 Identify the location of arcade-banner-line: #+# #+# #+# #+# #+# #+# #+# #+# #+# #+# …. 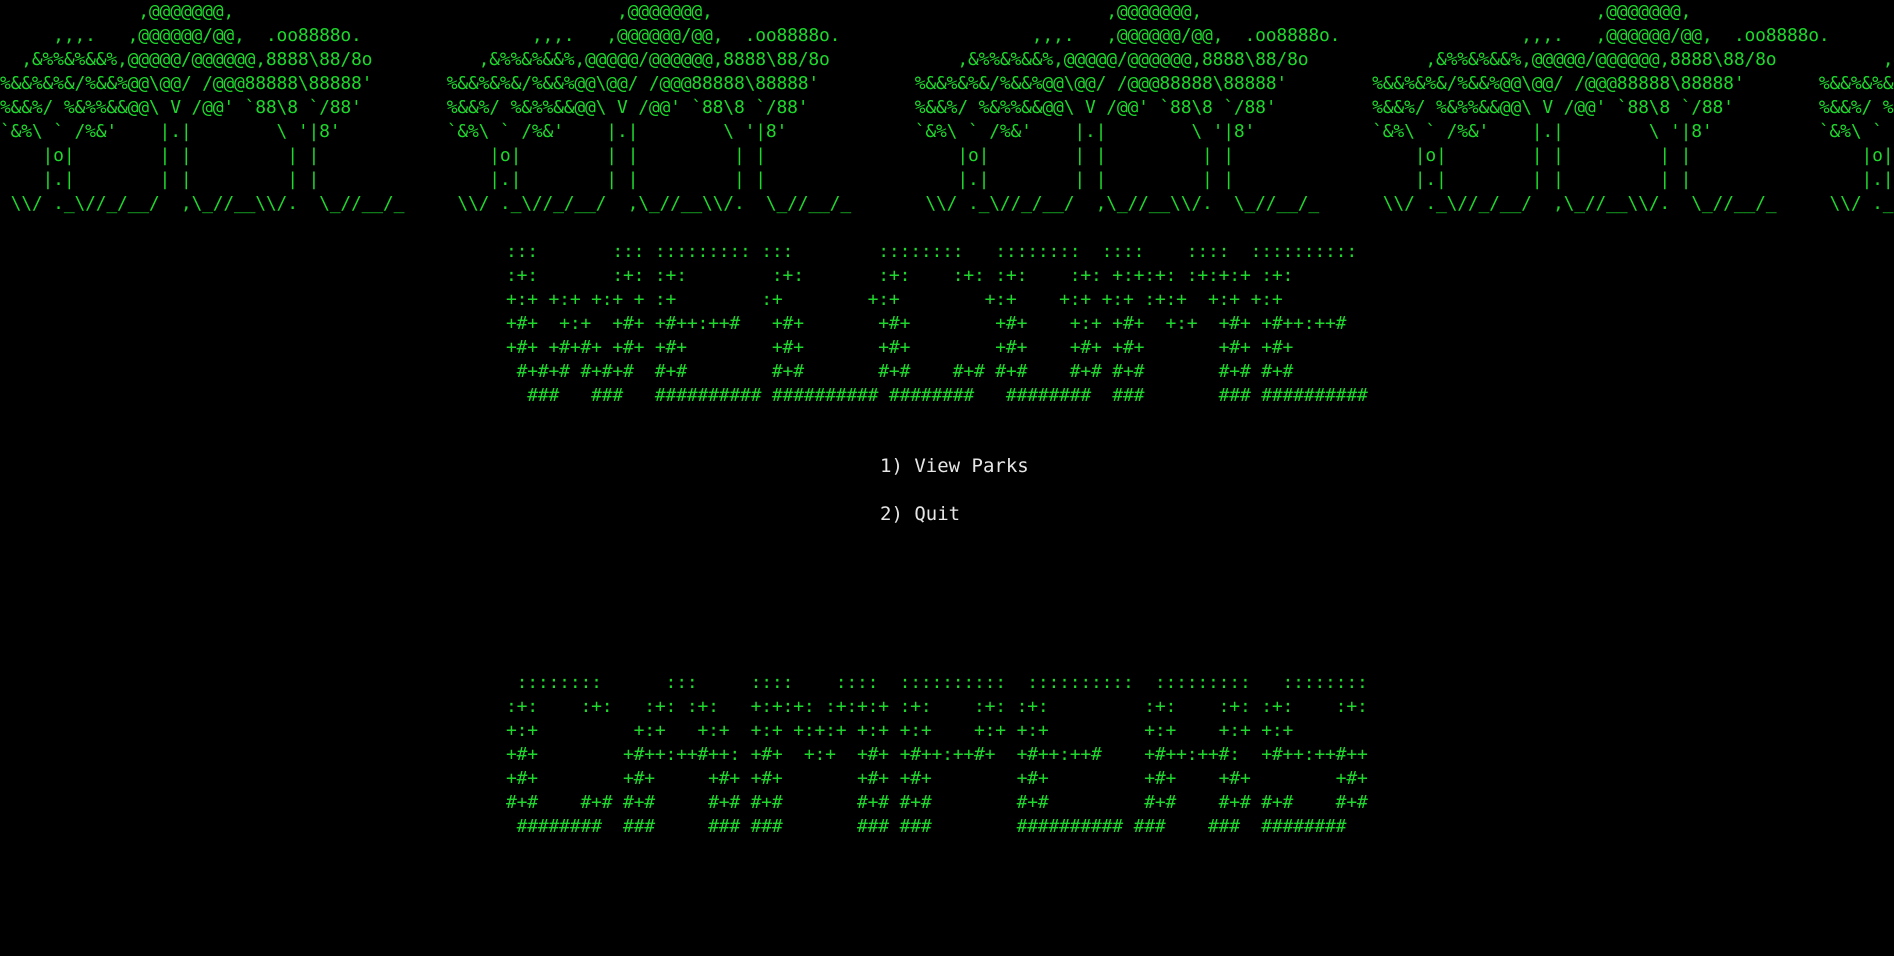
(937, 802).